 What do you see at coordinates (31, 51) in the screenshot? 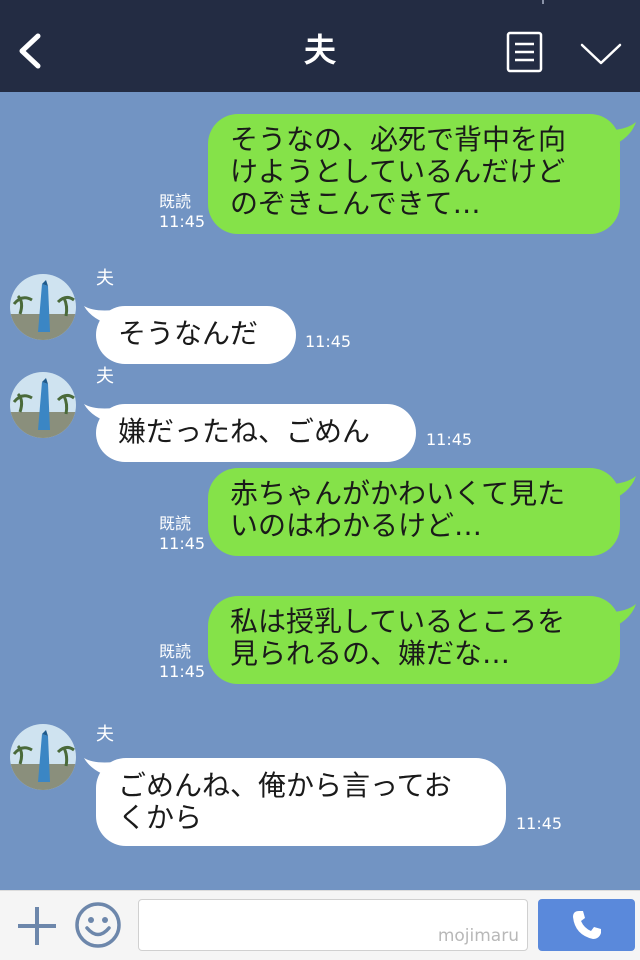
I see `chevron-left-icon` at bounding box center [31, 51].